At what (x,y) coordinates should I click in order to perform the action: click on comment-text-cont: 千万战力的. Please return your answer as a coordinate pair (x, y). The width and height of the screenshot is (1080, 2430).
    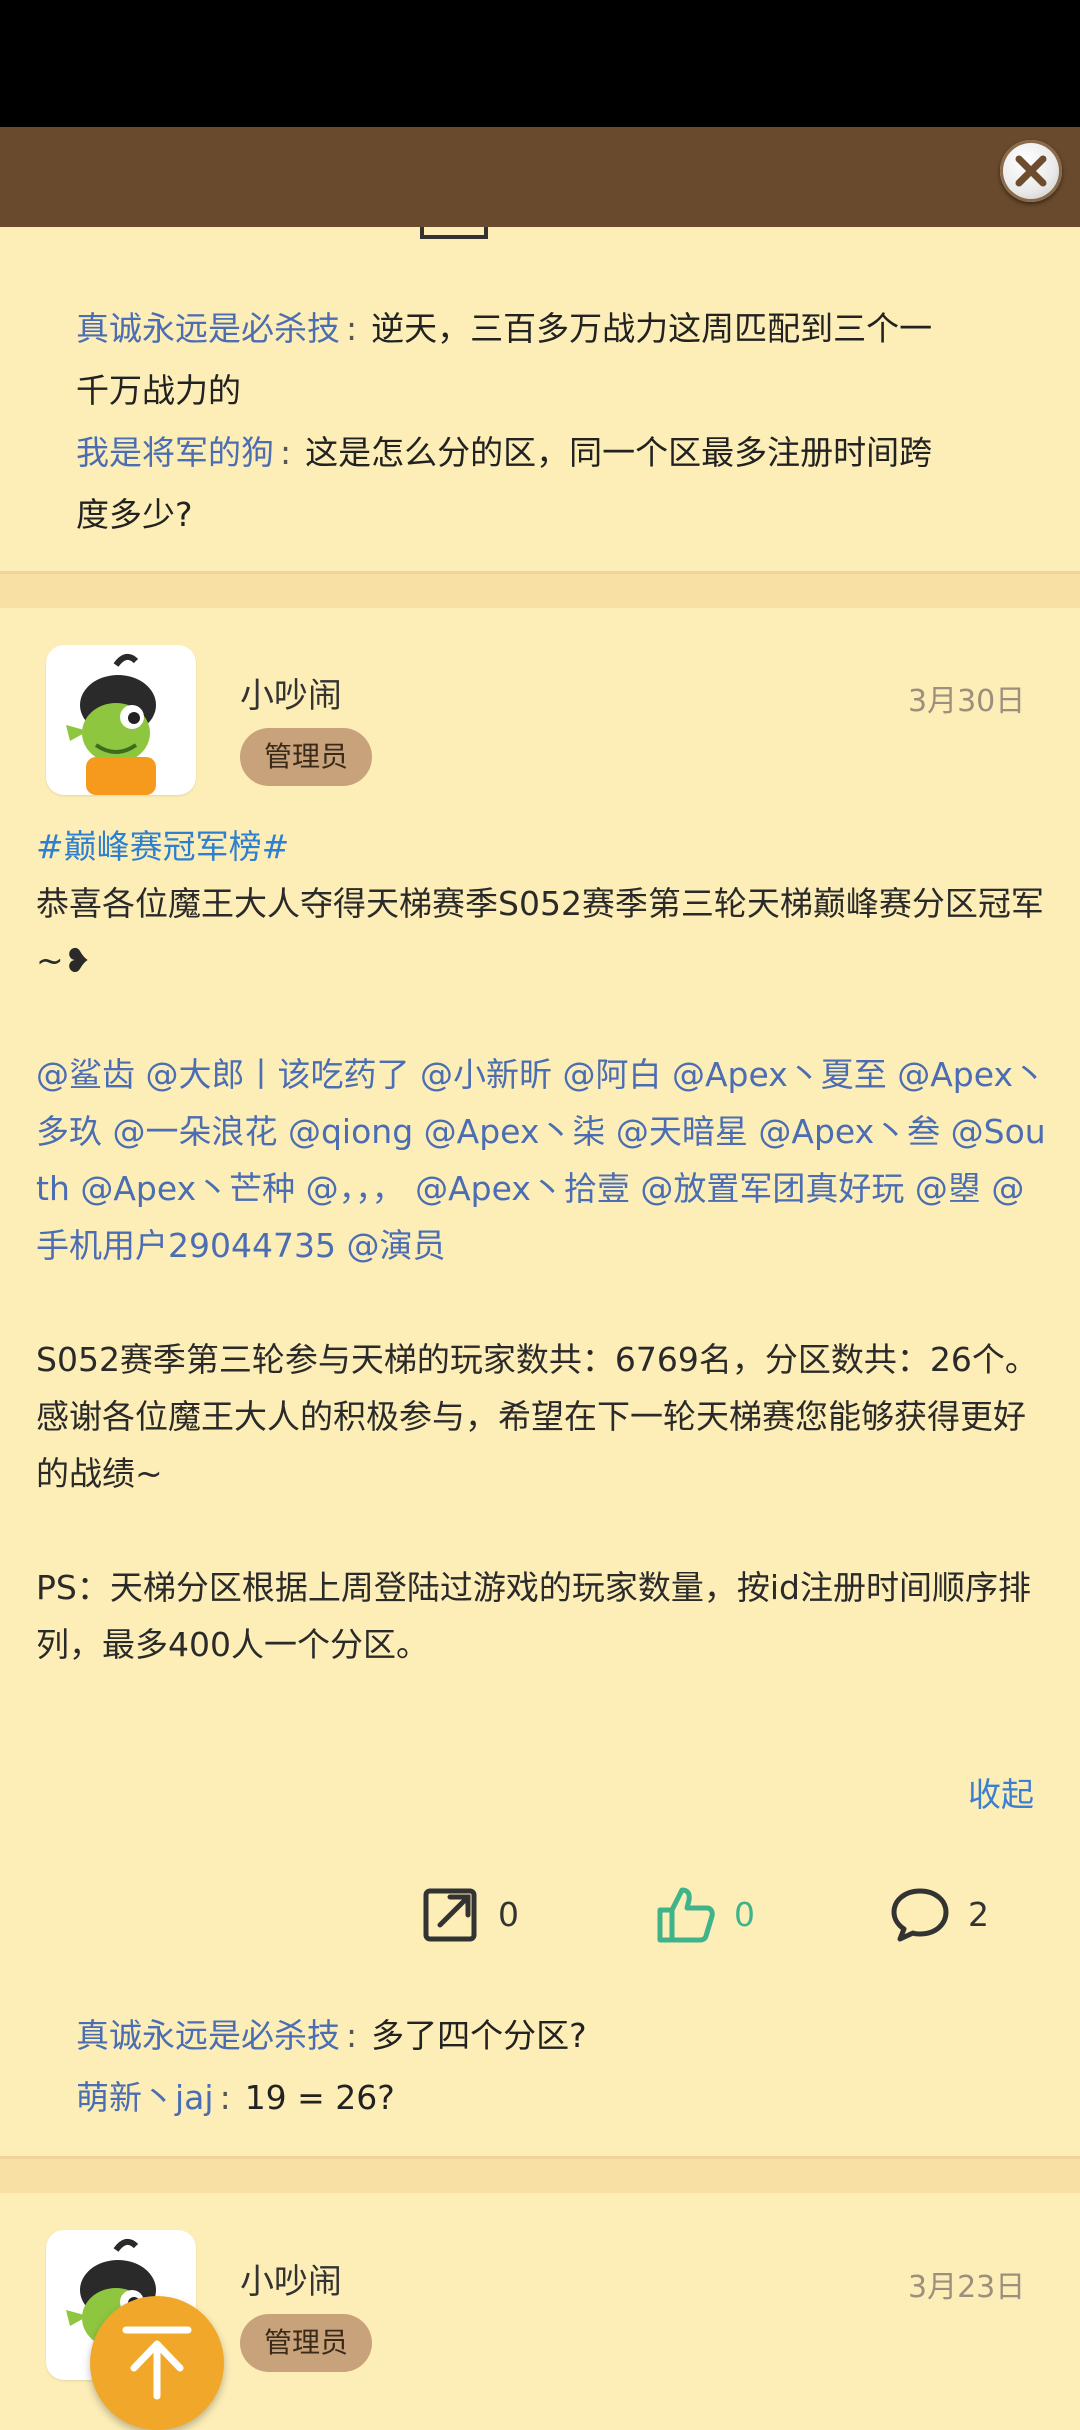
    Looking at the image, I should click on (158, 390).